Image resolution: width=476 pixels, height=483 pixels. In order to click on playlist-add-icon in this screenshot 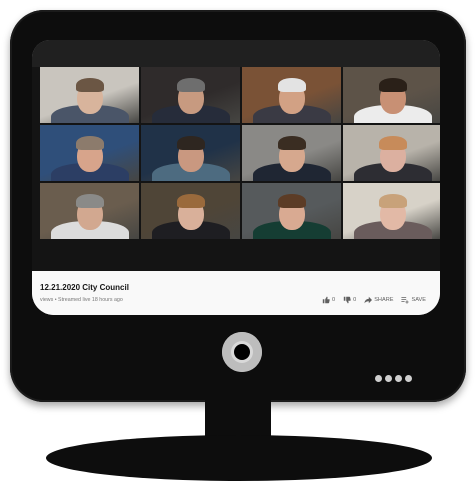, I will do `click(405, 300)`.